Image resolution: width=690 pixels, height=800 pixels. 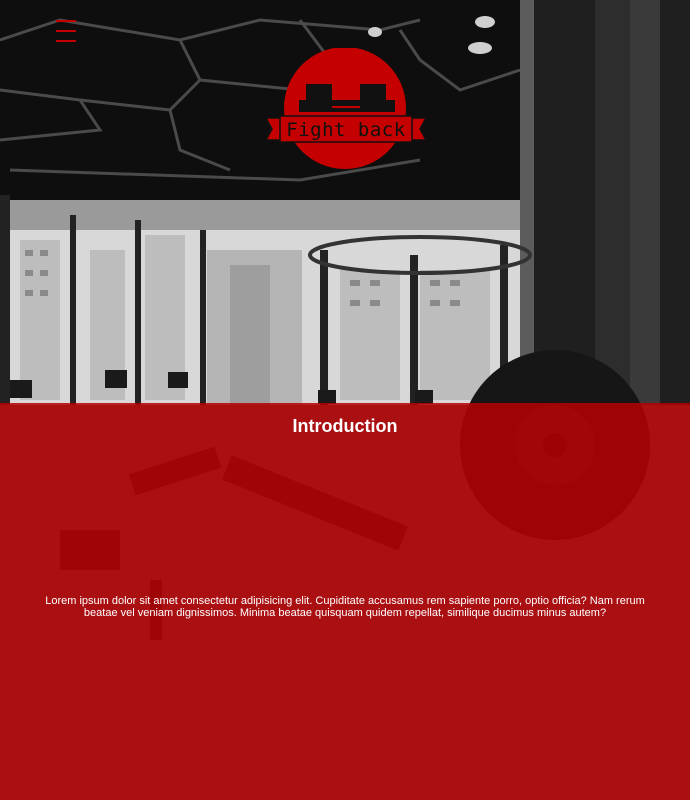 I want to click on intro-title: Introduction, so click(x=345, y=426).